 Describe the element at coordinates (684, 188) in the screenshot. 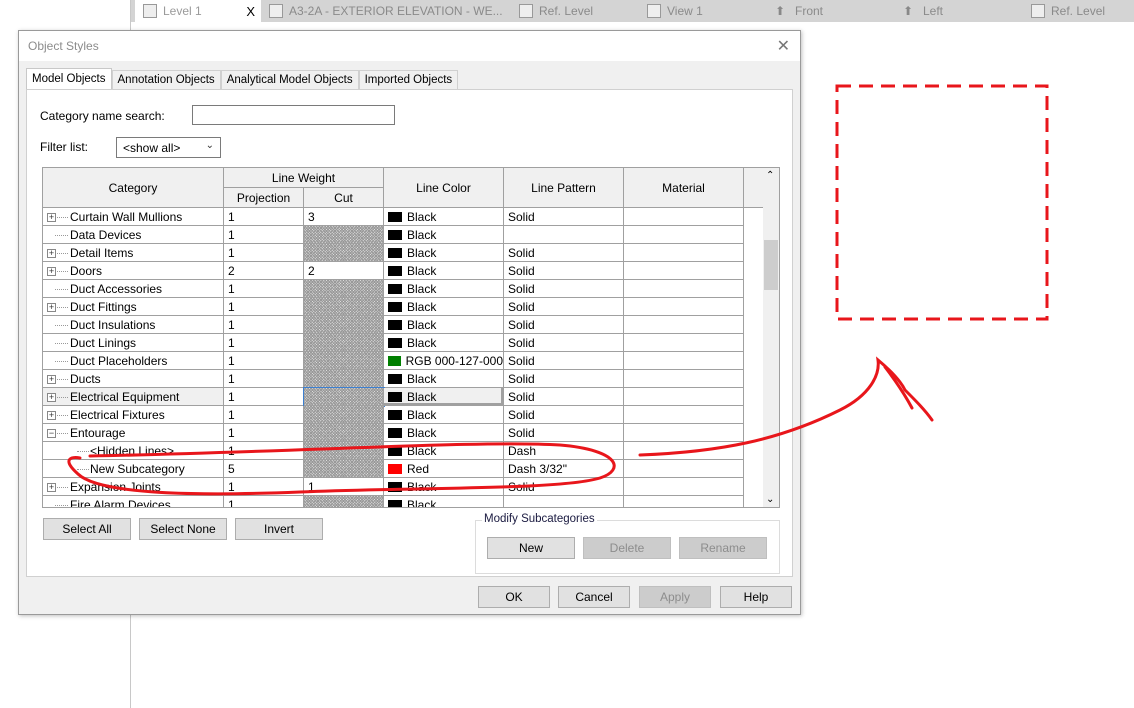

I see `header-material: Material` at that location.